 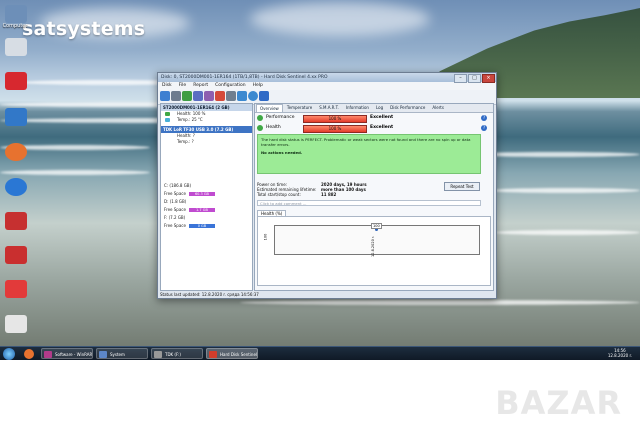 I want to click on tab-log: Log, so click(x=379, y=108).